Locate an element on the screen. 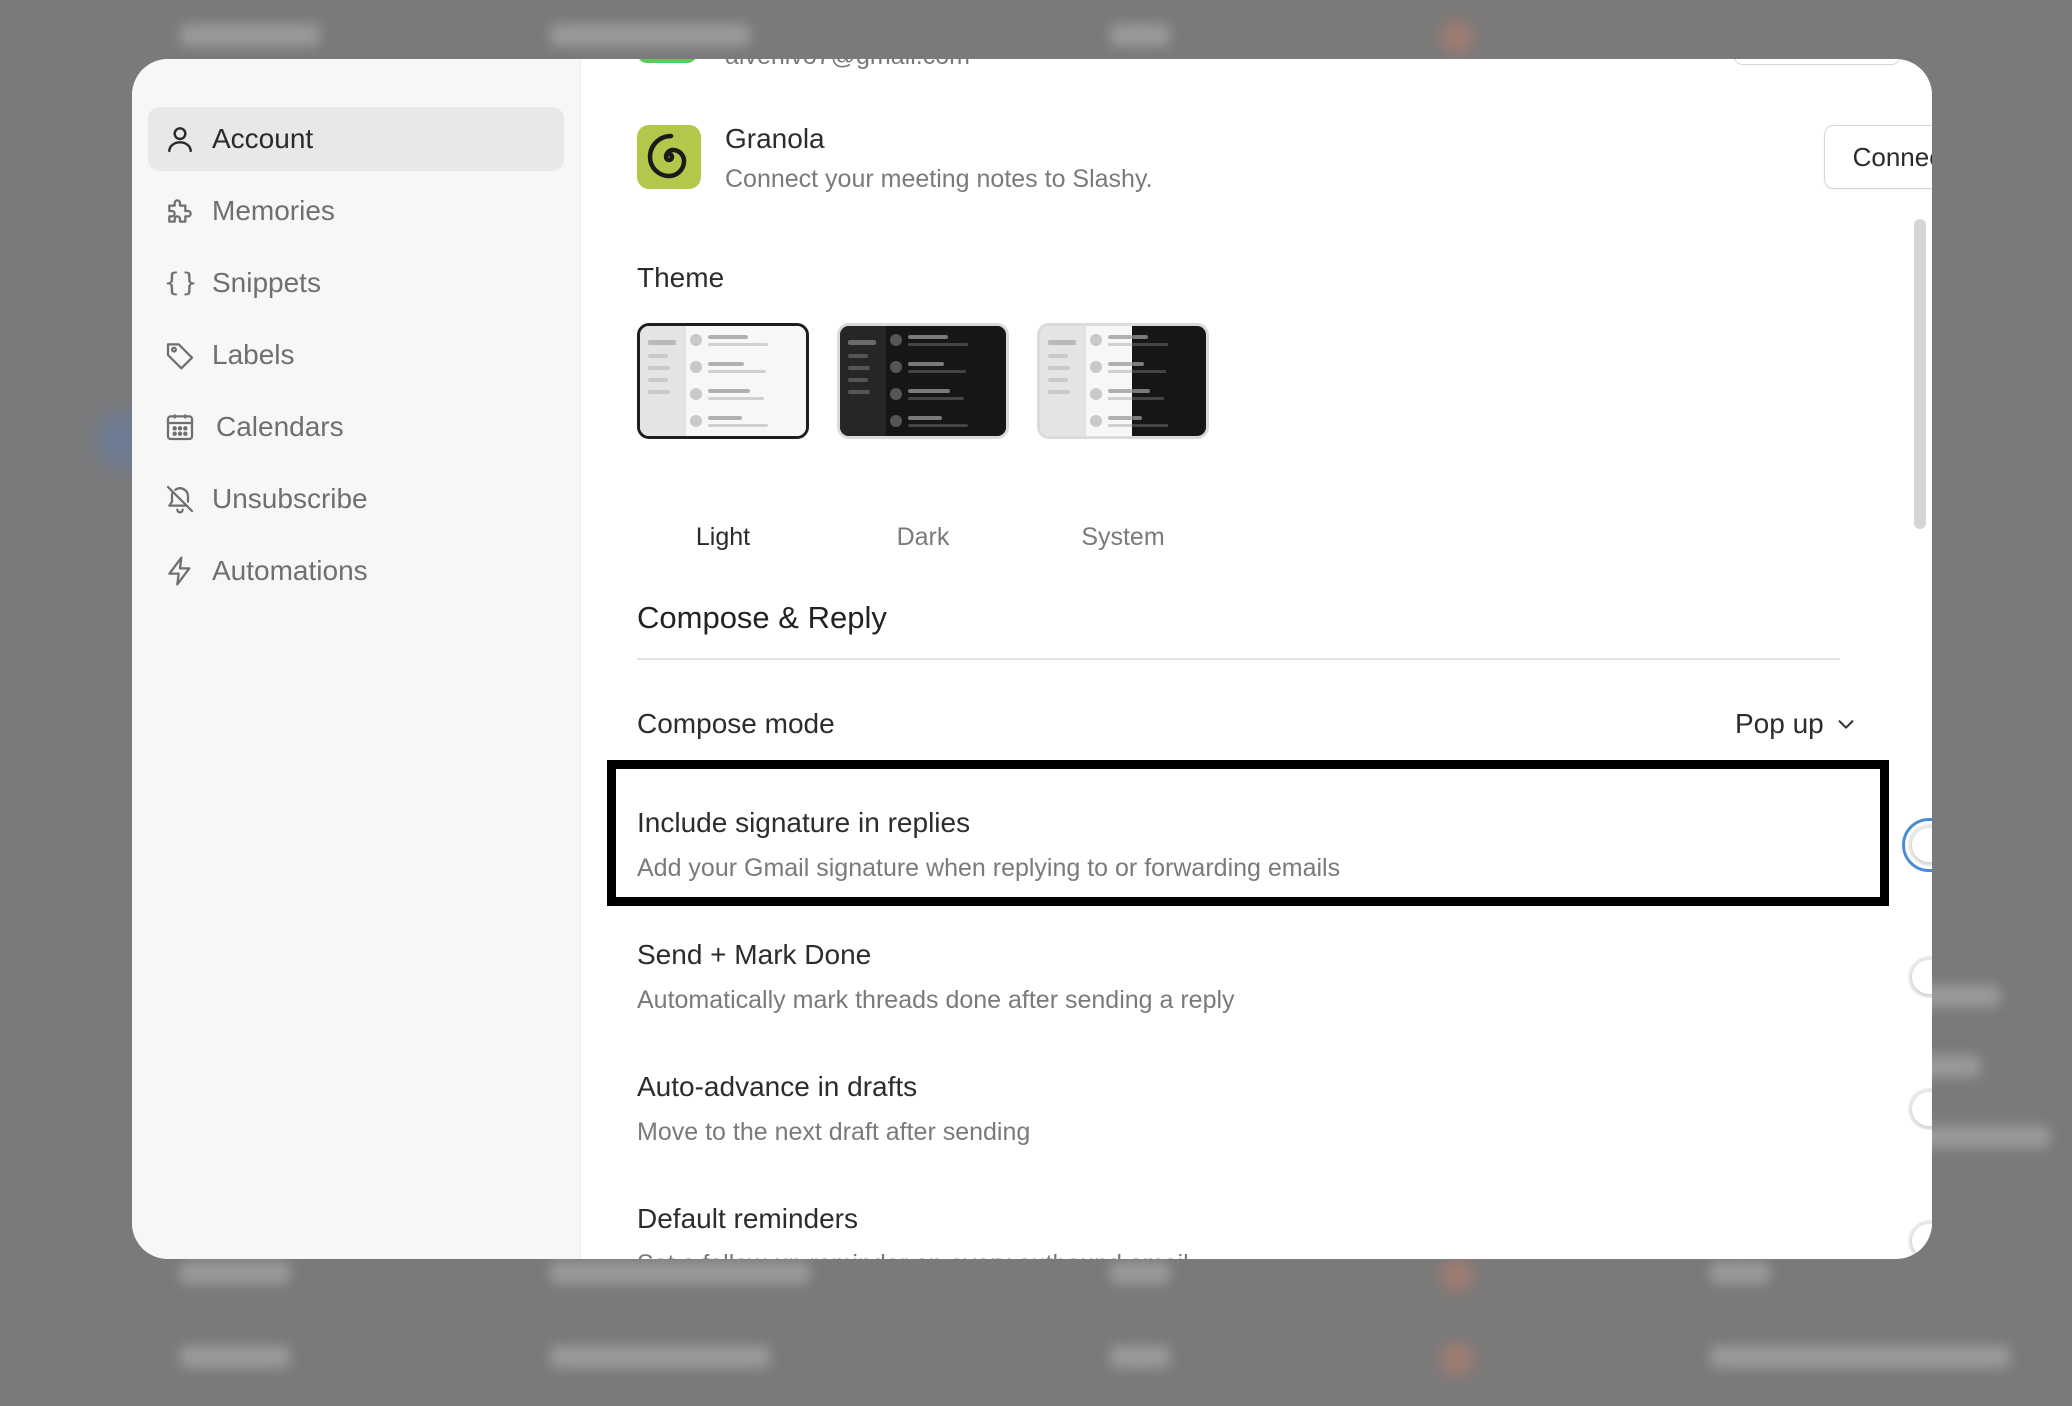  granola-logo is located at coordinates (669, 157).